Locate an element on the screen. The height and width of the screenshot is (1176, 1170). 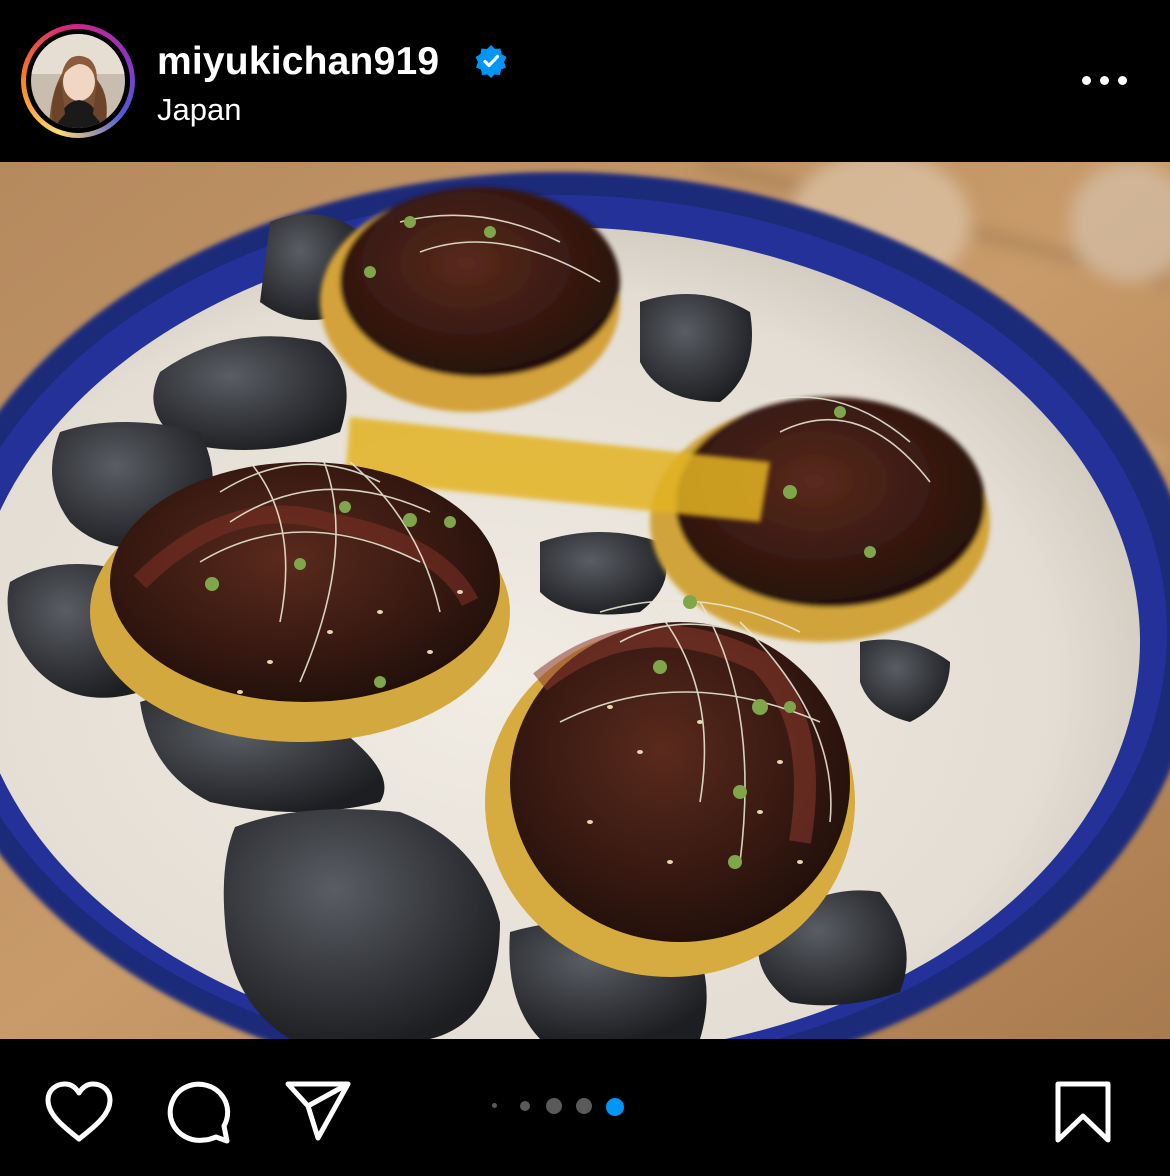
bookmark-icon is located at coordinates (1083, 1112).